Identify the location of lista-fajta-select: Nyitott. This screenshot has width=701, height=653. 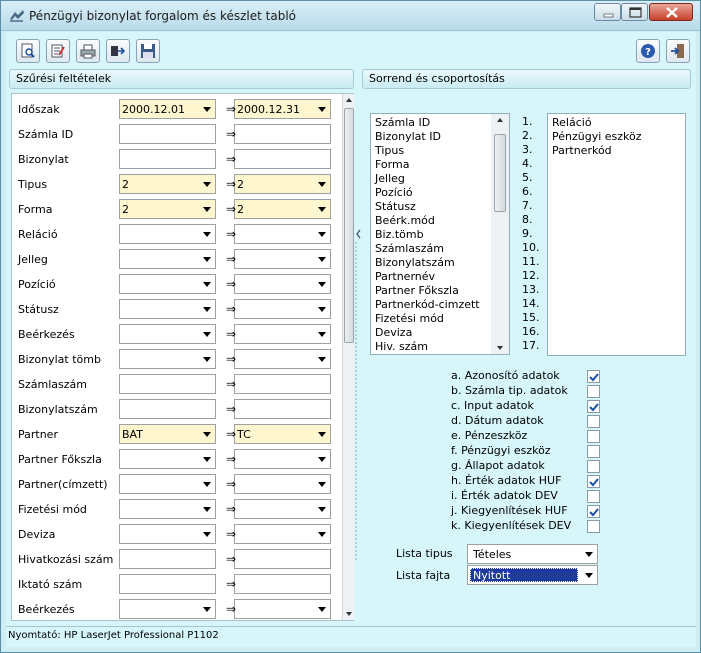
(532, 575).